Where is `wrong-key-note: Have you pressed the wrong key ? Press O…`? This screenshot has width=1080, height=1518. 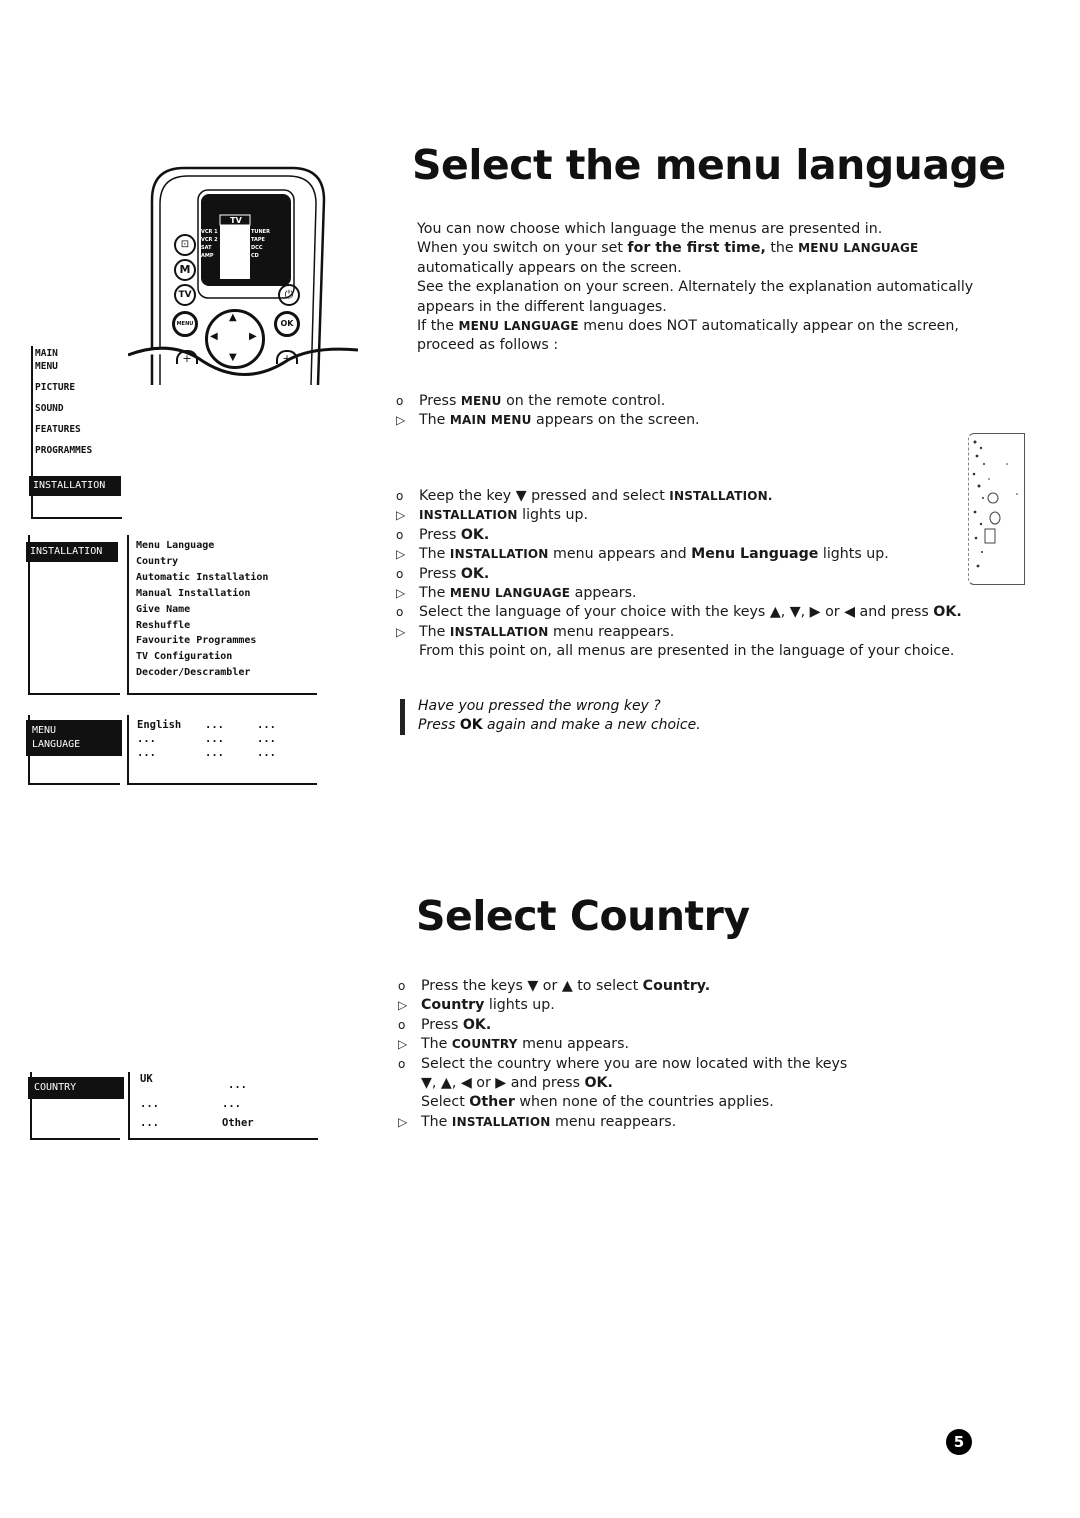
wrong-key-note: Have you pressed the wrong key ? Press O… is located at coordinates (738, 716).